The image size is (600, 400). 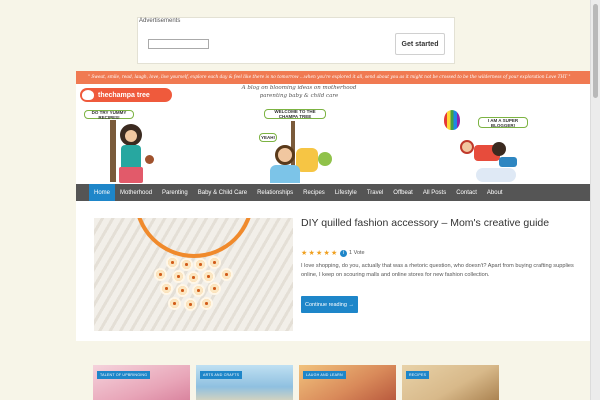 I want to click on category-badge: TALENT OF UPBRINGING, so click(x=124, y=375).